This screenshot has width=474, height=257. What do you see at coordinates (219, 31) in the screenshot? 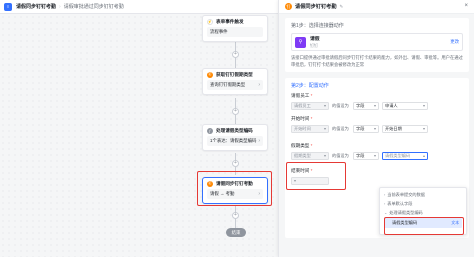
I see `node-body-text: 流程事件` at bounding box center [219, 31].